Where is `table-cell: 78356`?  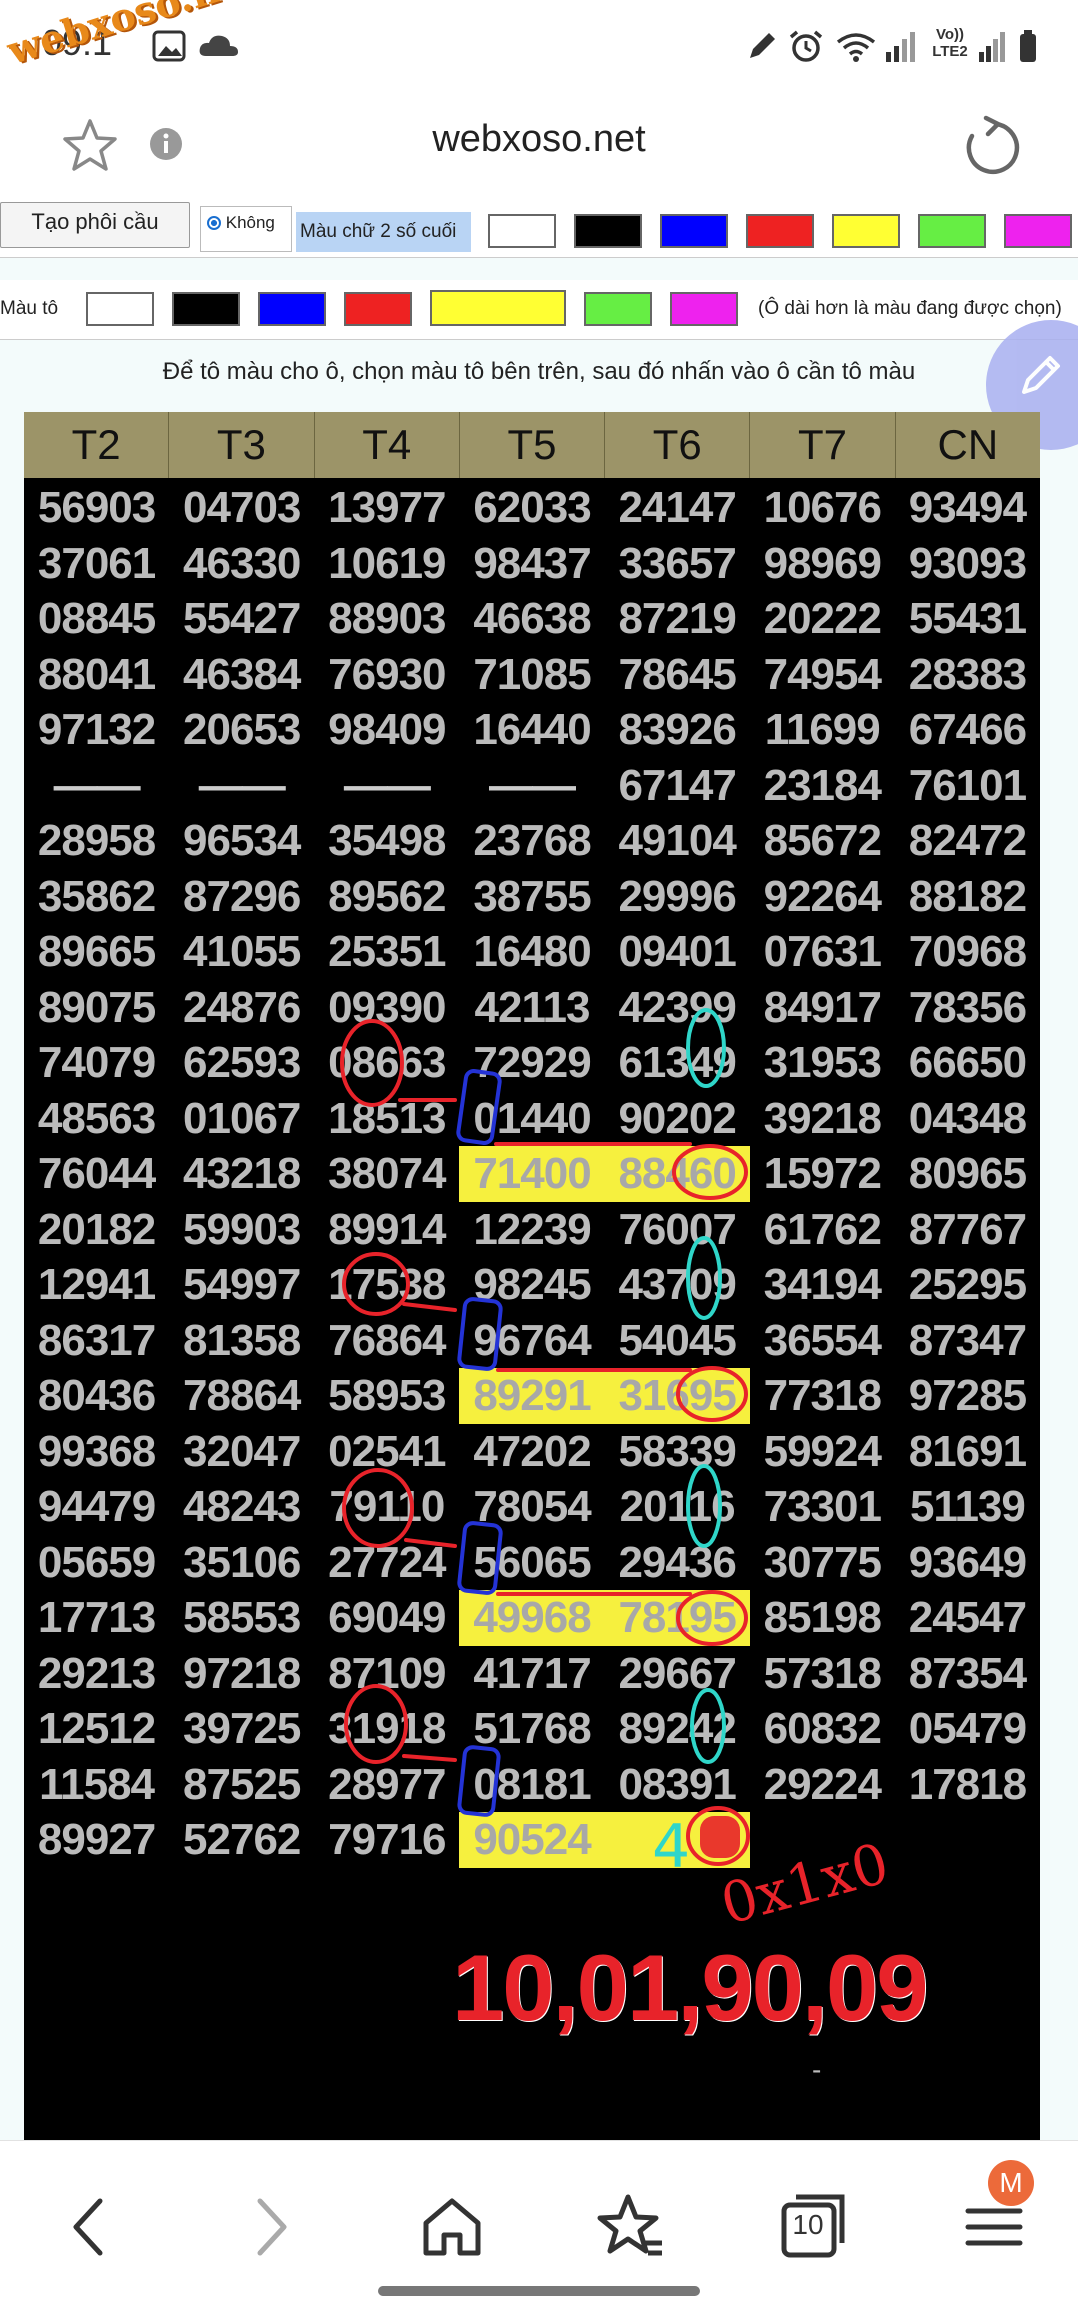 table-cell: 78356 is located at coordinates (967, 1008).